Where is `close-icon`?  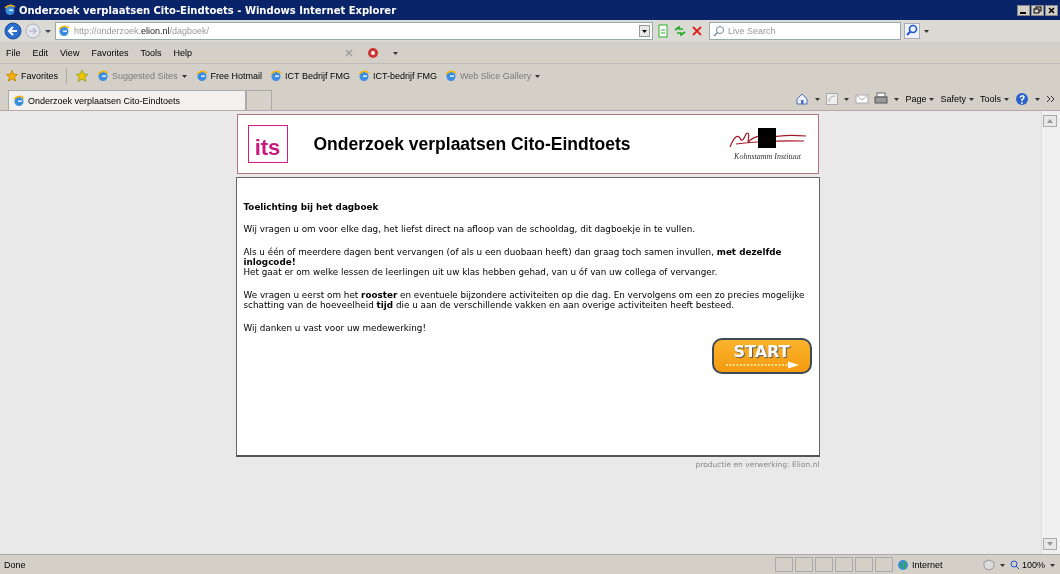
close-icon is located at coordinates (1051, 10).